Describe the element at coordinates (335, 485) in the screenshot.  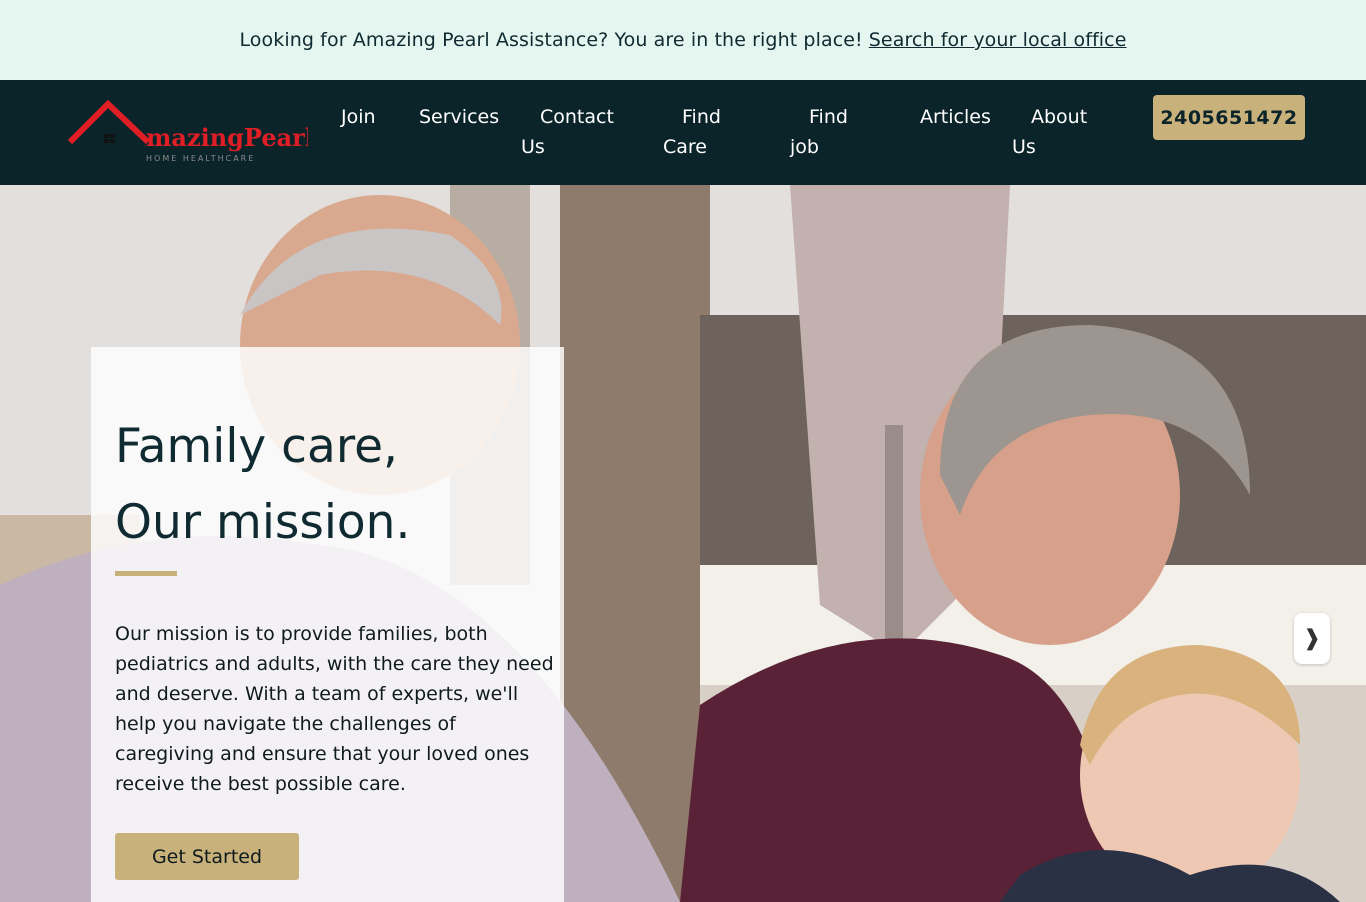
I see `hero-title: Family care, Our mission.` at that location.